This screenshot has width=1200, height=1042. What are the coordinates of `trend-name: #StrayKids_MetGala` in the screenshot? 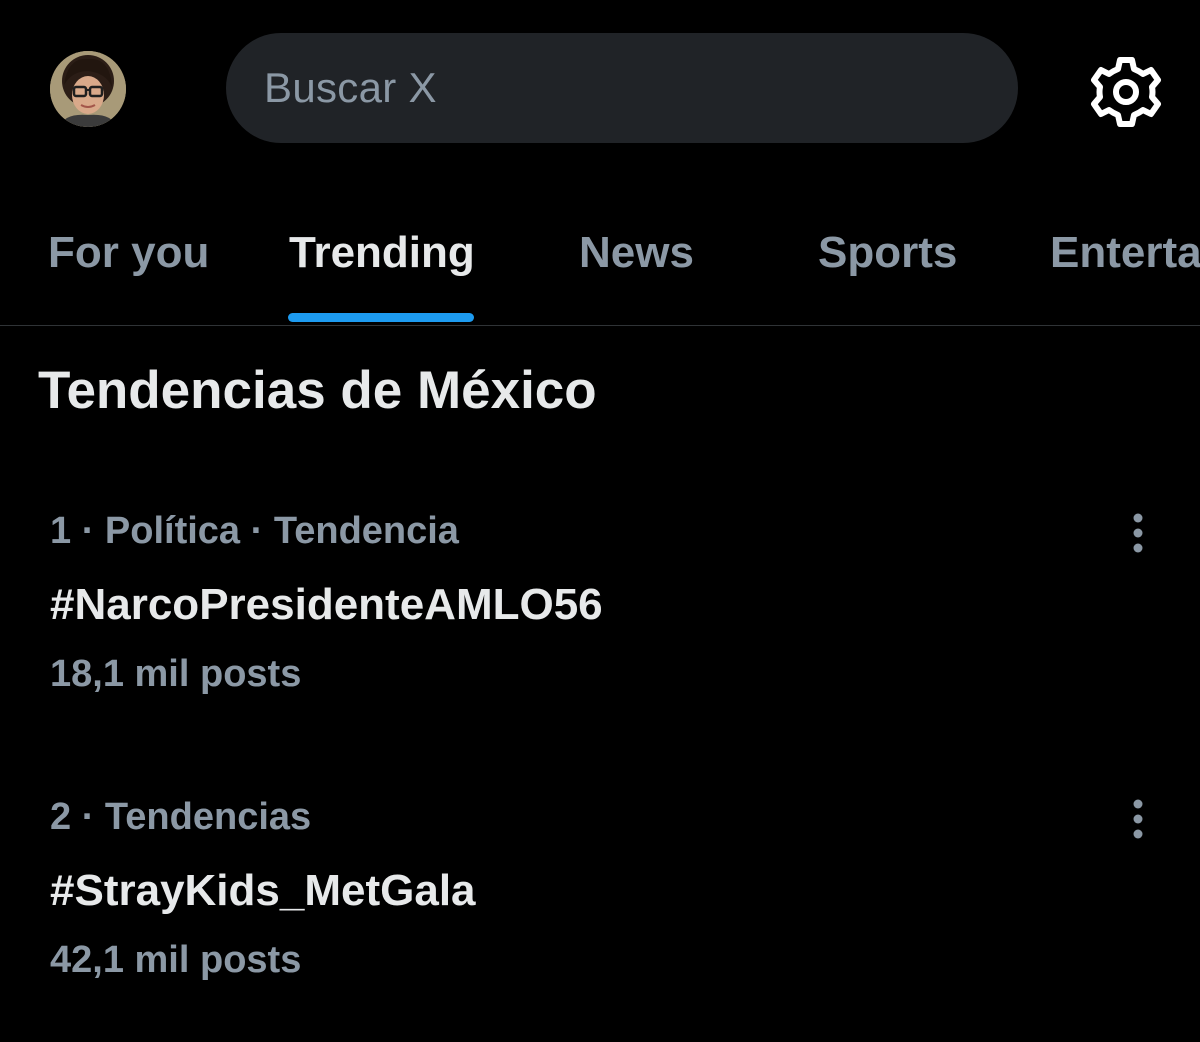 It's located at (263, 890).